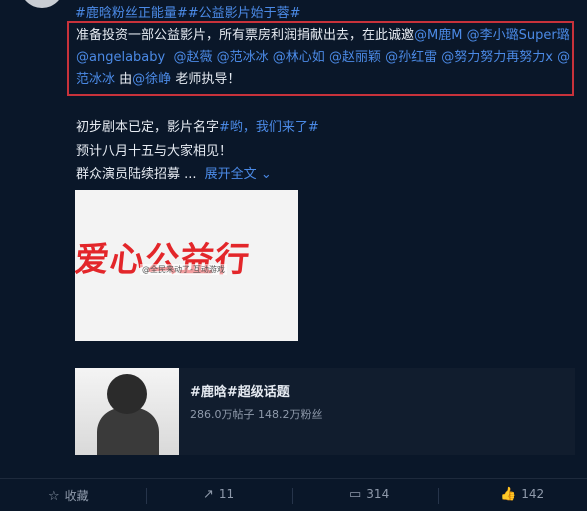  What do you see at coordinates (151, 79) in the screenshot?
I see `mention-link: @徐峥` at bounding box center [151, 79].